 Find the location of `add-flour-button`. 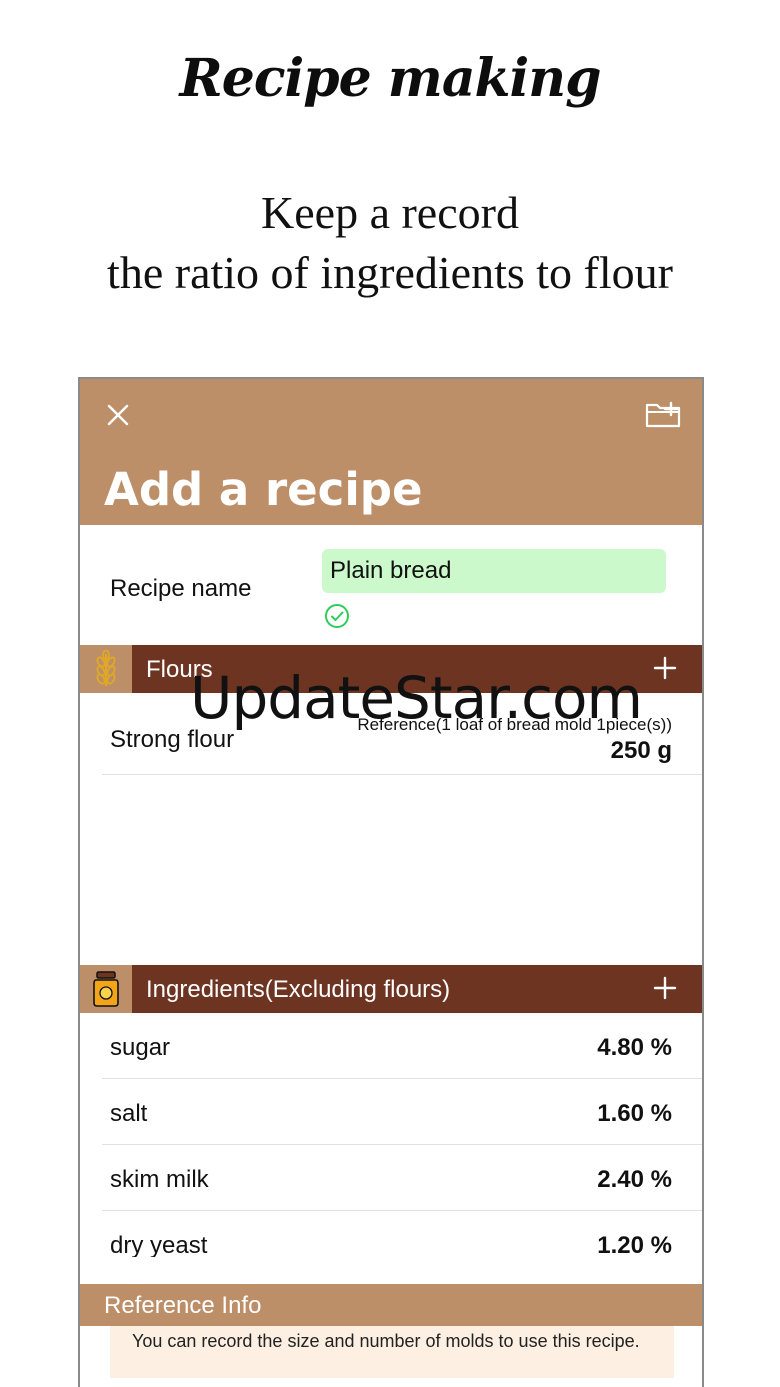

add-flour-button is located at coordinates (665, 668).